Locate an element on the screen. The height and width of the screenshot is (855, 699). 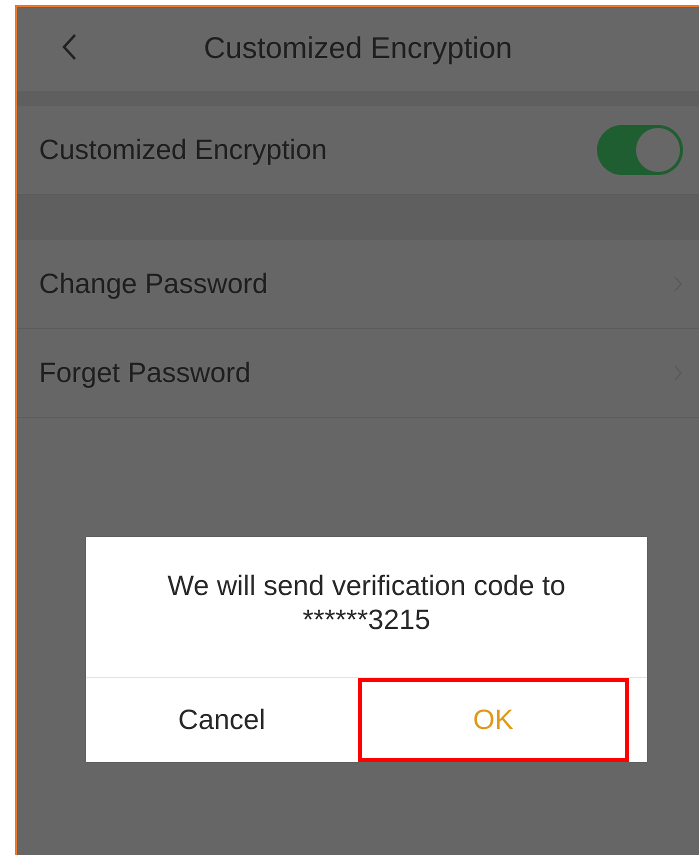
back-icon is located at coordinates (69, 47).